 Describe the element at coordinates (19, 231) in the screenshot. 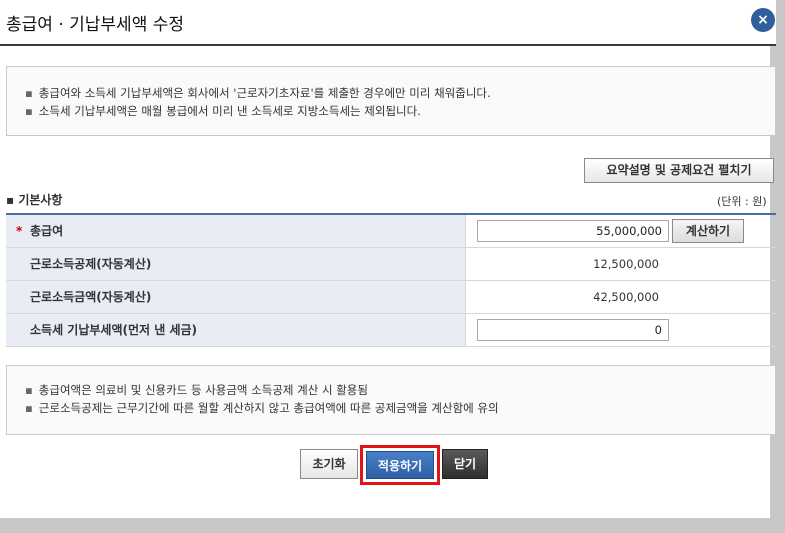

I see `required-mark: *` at that location.